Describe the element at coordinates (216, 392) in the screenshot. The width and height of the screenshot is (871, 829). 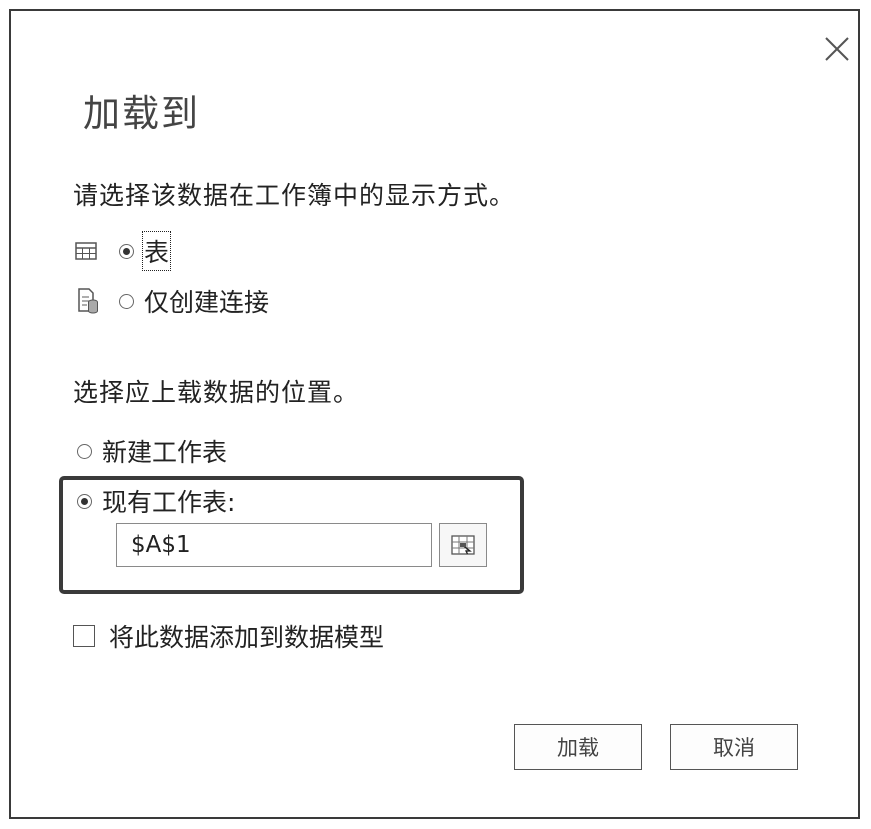
I see `location-section-label: 选择应上载数据的位置。` at that location.